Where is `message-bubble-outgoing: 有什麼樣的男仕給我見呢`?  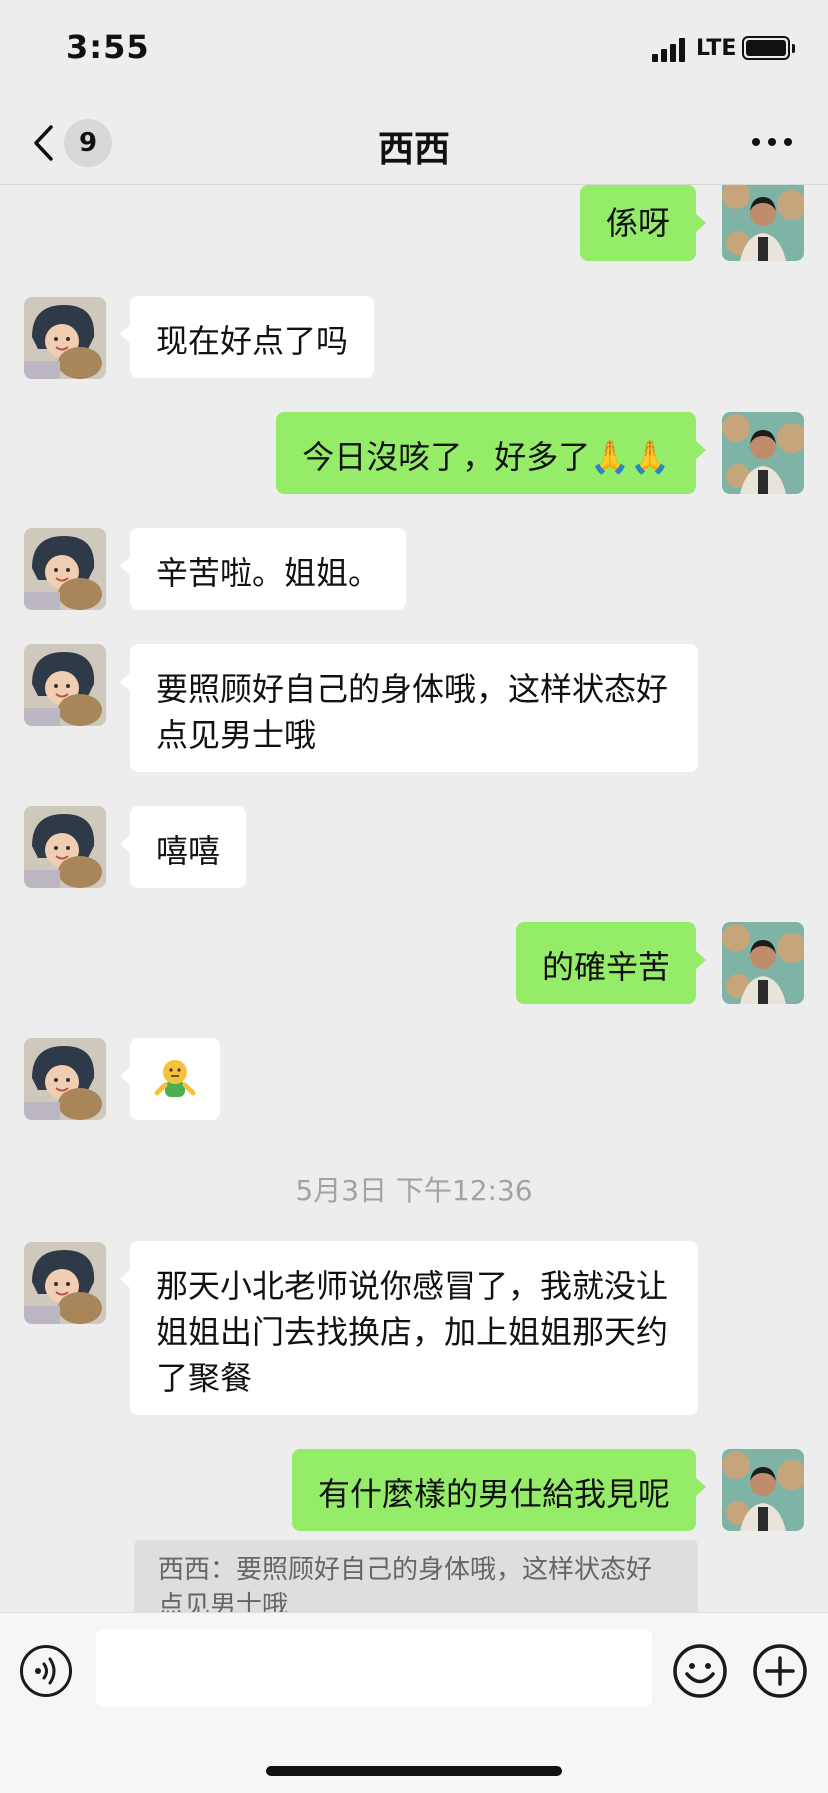
message-bubble-outgoing: 有什麼樣的男仕給我見呢 is located at coordinates (499, 1490).